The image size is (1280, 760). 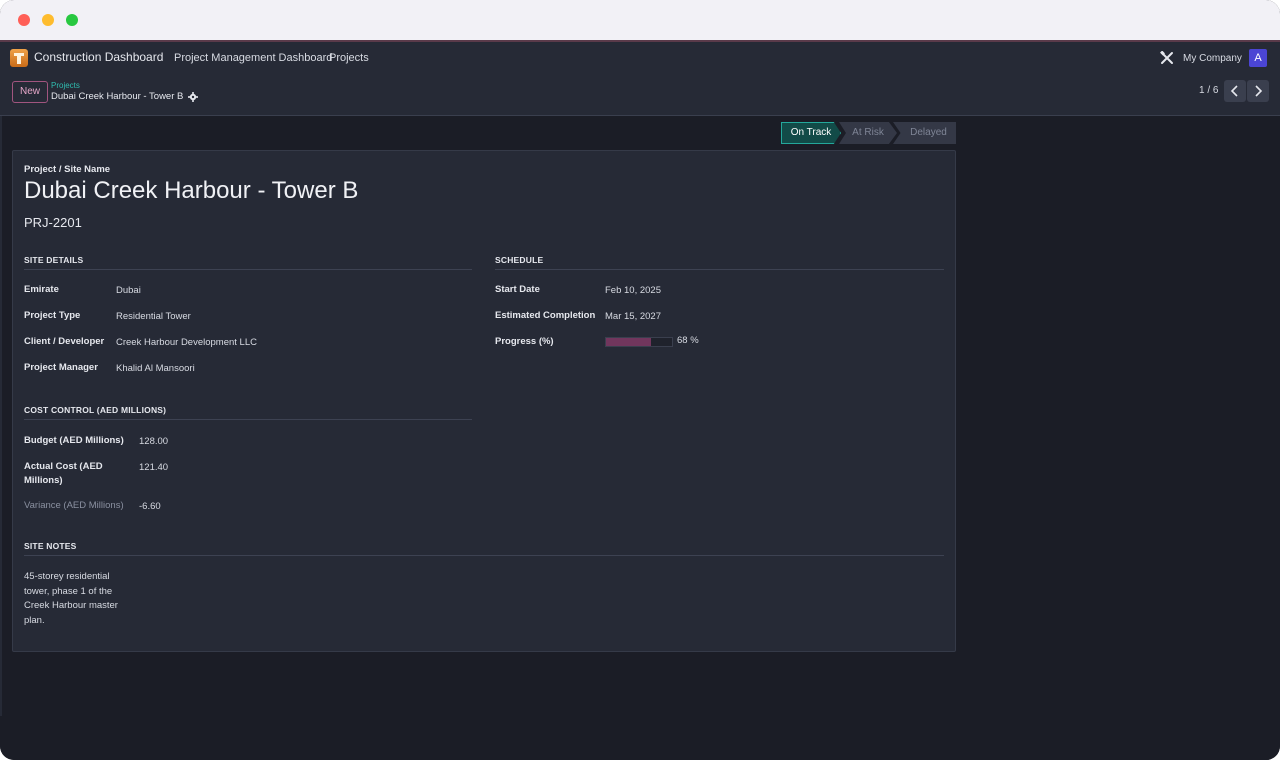 I want to click on progress-value: 68 %, so click(x=688, y=340).